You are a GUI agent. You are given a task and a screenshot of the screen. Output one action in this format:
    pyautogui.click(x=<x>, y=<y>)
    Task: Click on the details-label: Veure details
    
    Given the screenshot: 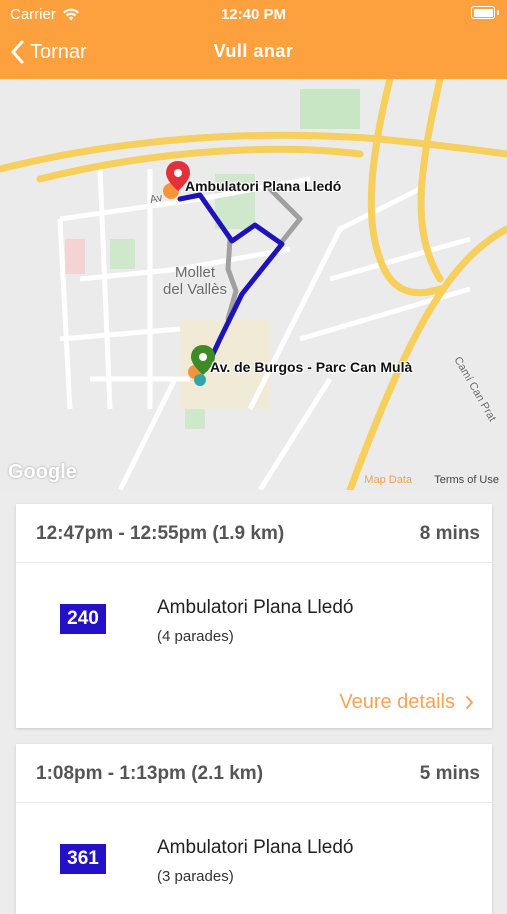 What is the action you would take?
    pyautogui.click(x=397, y=702)
    